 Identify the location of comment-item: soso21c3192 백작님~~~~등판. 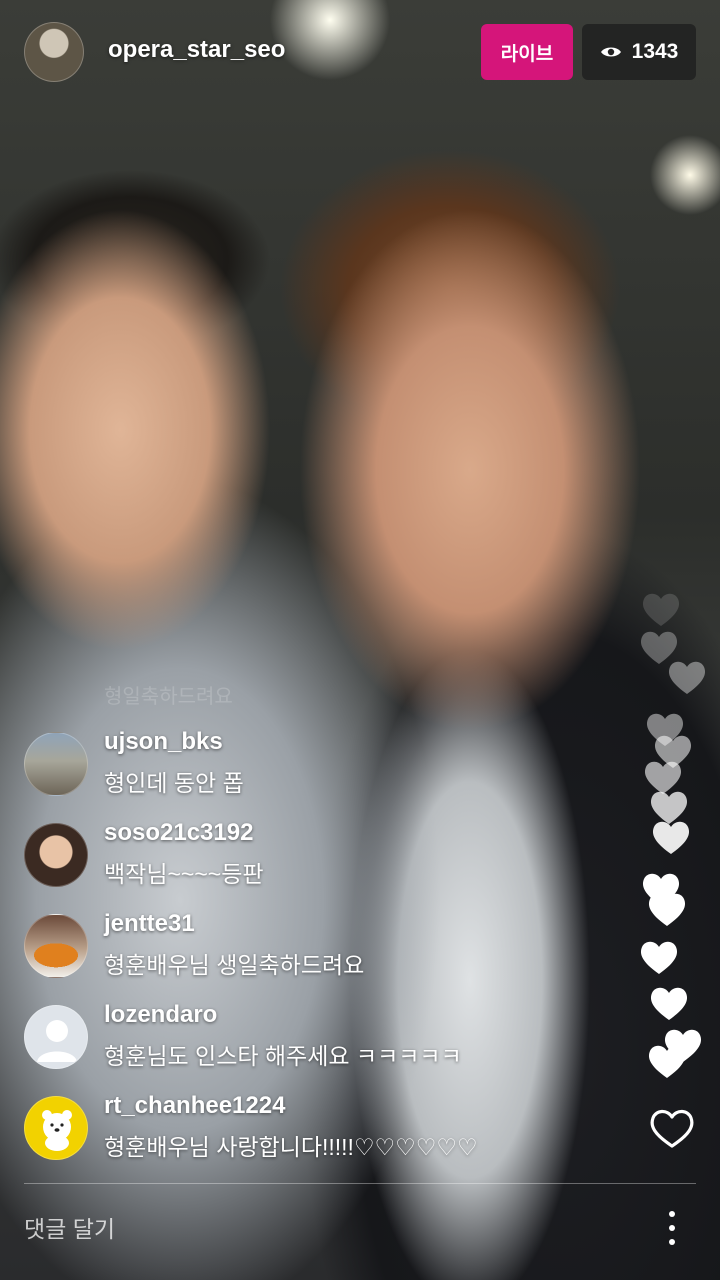
(304, 864).